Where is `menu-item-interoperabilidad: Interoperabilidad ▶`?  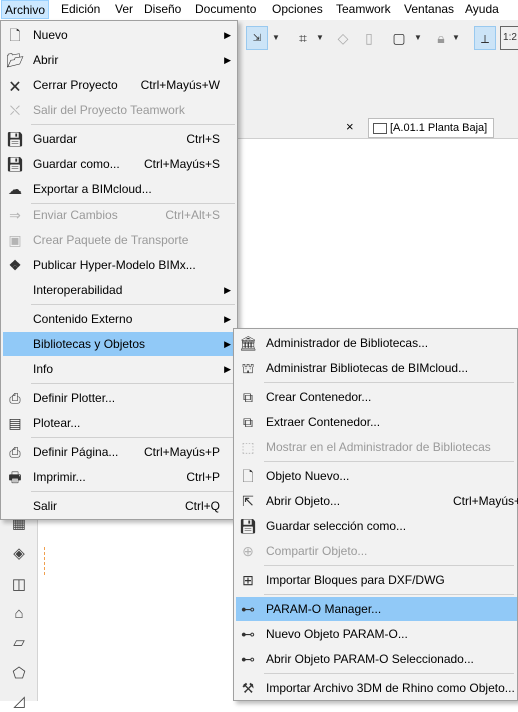 menu-item-interoperabilidad: Interoperabilidad ▶ is located at coordinates (119, 290).